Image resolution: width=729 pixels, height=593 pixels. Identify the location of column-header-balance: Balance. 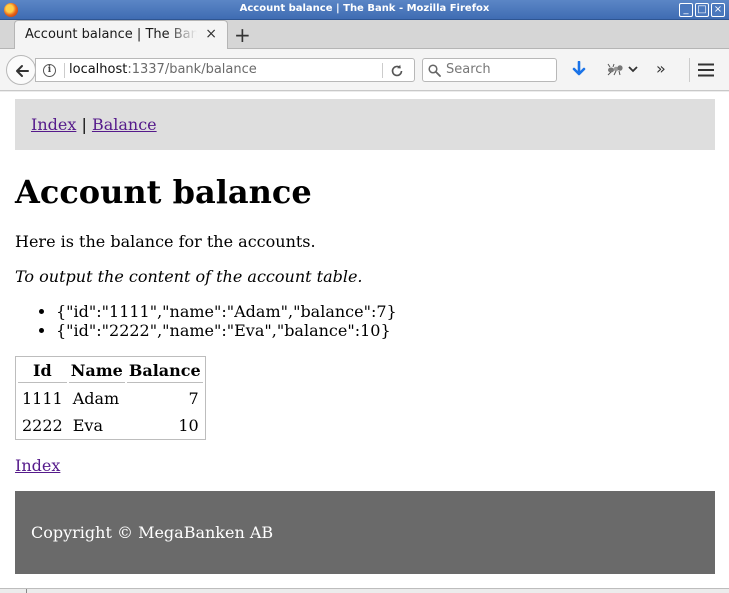
(164, 371).